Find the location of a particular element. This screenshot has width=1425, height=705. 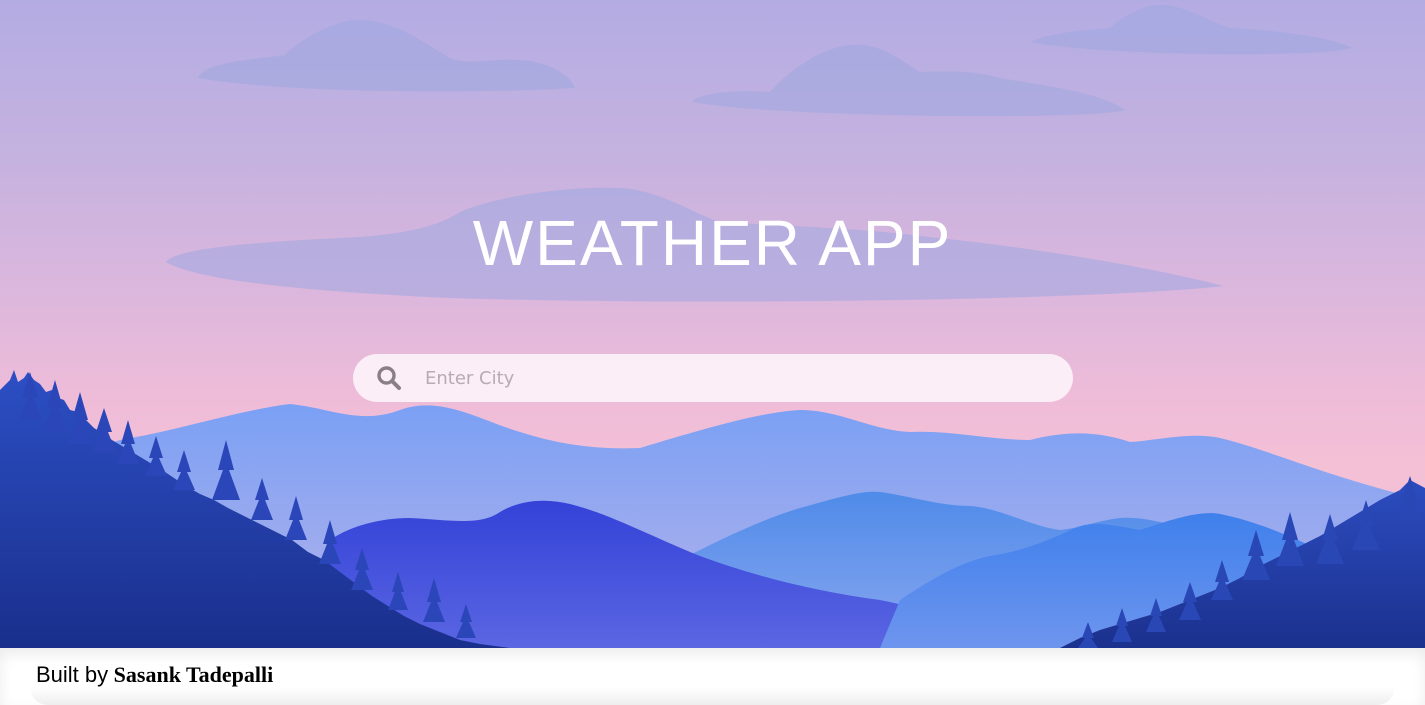

cloud-top-middle is located at coordinates (908, 80).